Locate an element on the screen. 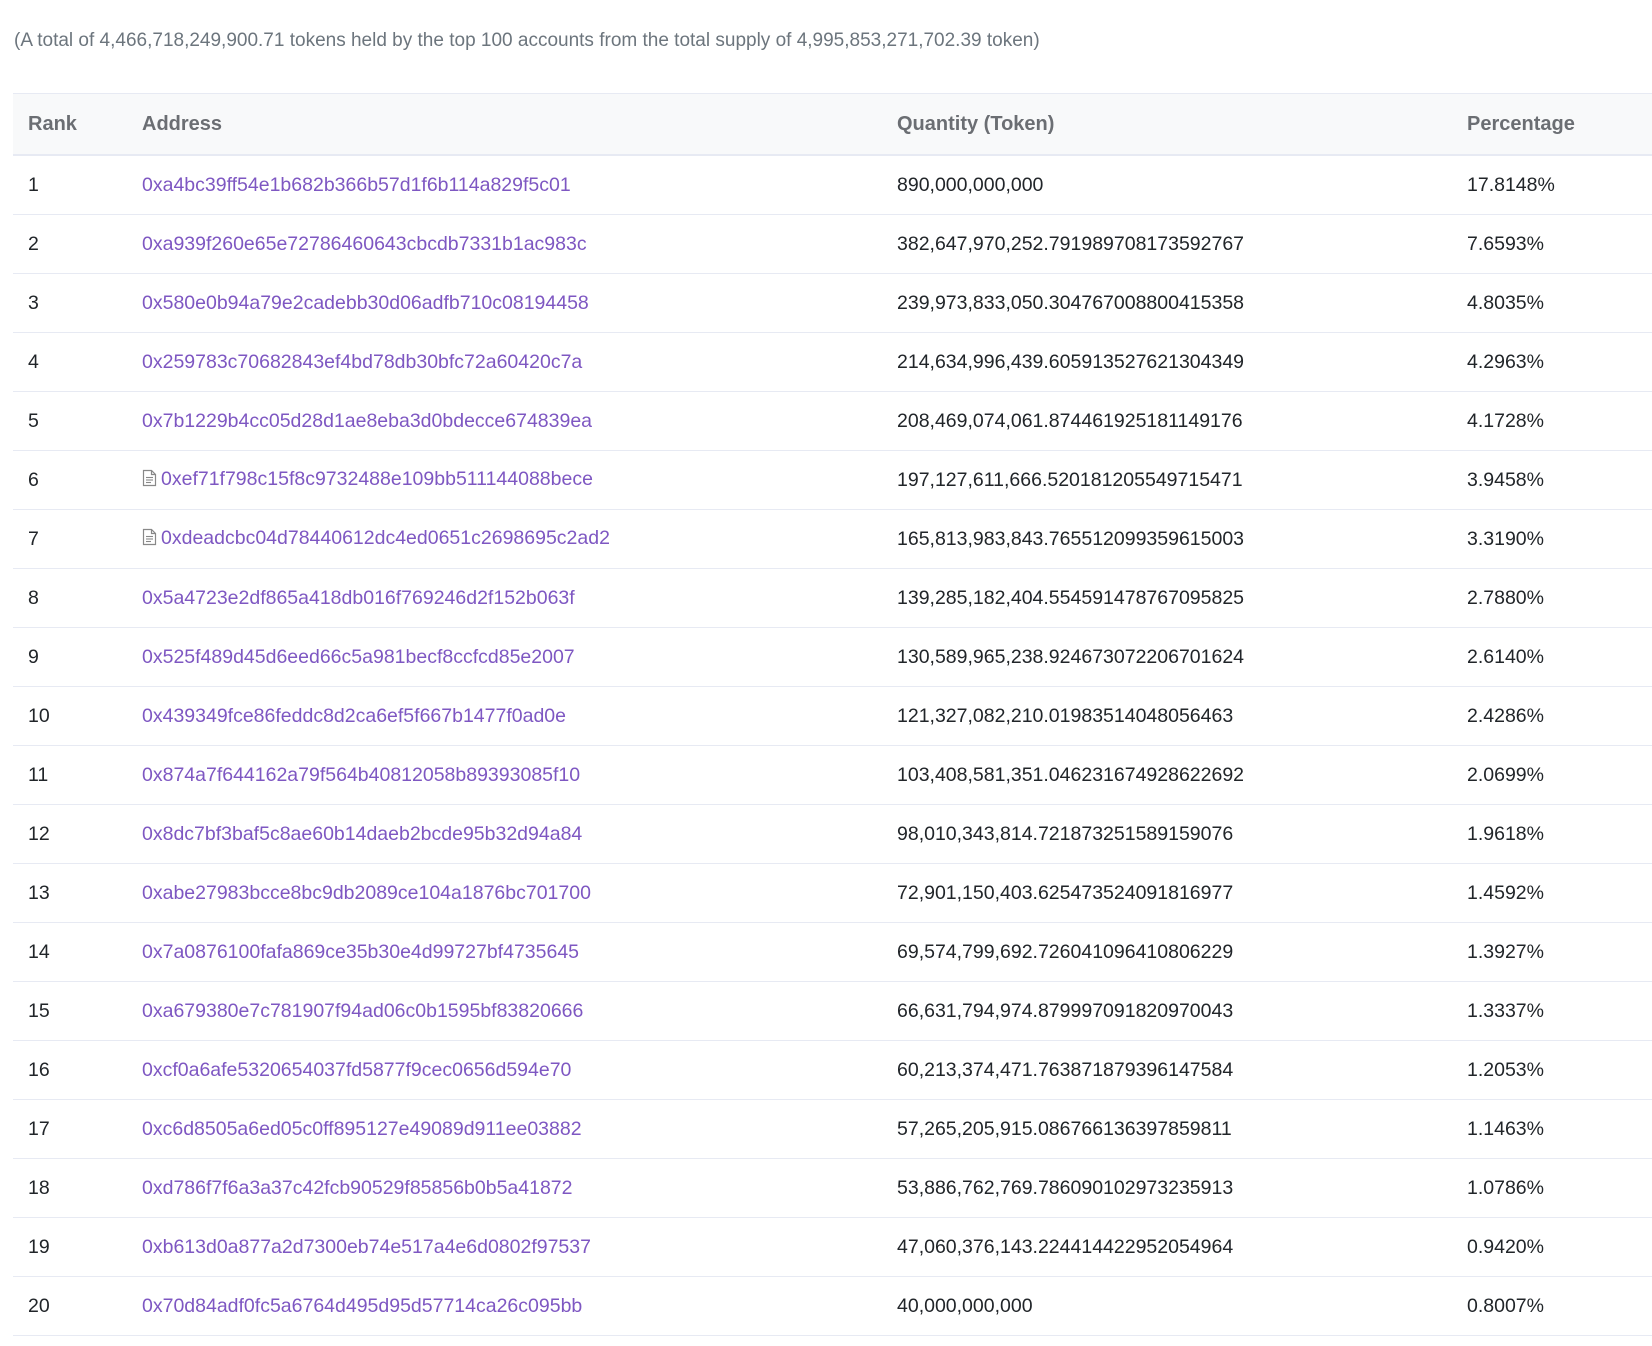  quantity-cell: 69,574,799,692.726041096410806229 is located at coordinates (1182, 952).